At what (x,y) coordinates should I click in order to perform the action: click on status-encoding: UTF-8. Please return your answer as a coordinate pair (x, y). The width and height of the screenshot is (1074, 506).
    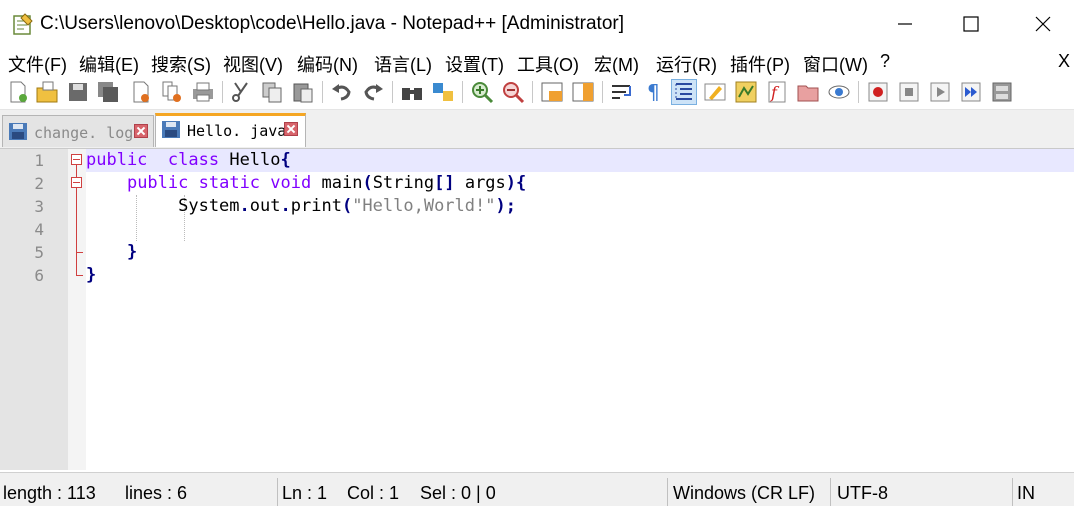
    Looking at the image, I should click on (862, 493).